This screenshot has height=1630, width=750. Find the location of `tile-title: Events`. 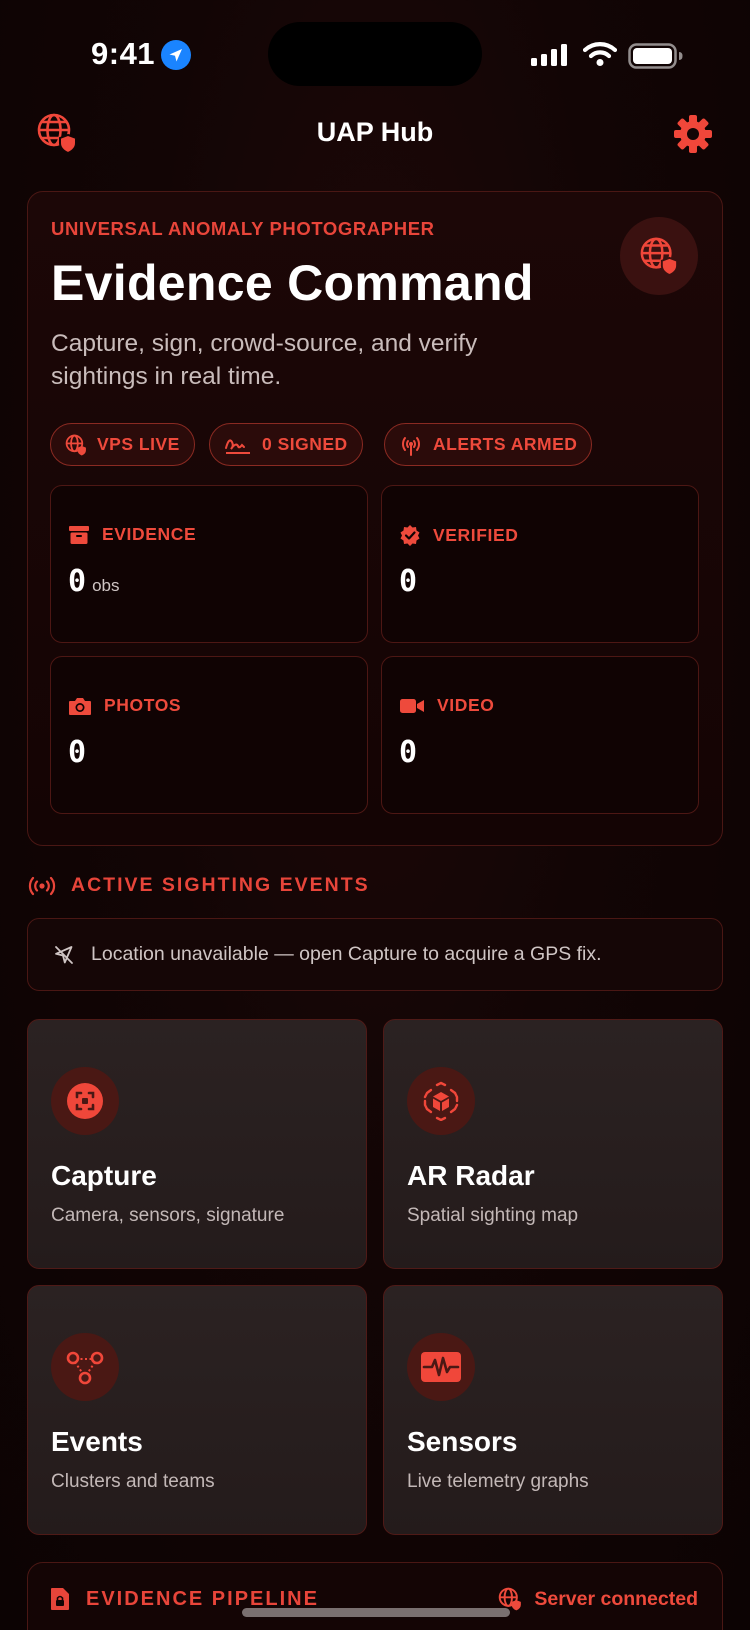

tile-title: Events is located at coordinates (97, 1441).